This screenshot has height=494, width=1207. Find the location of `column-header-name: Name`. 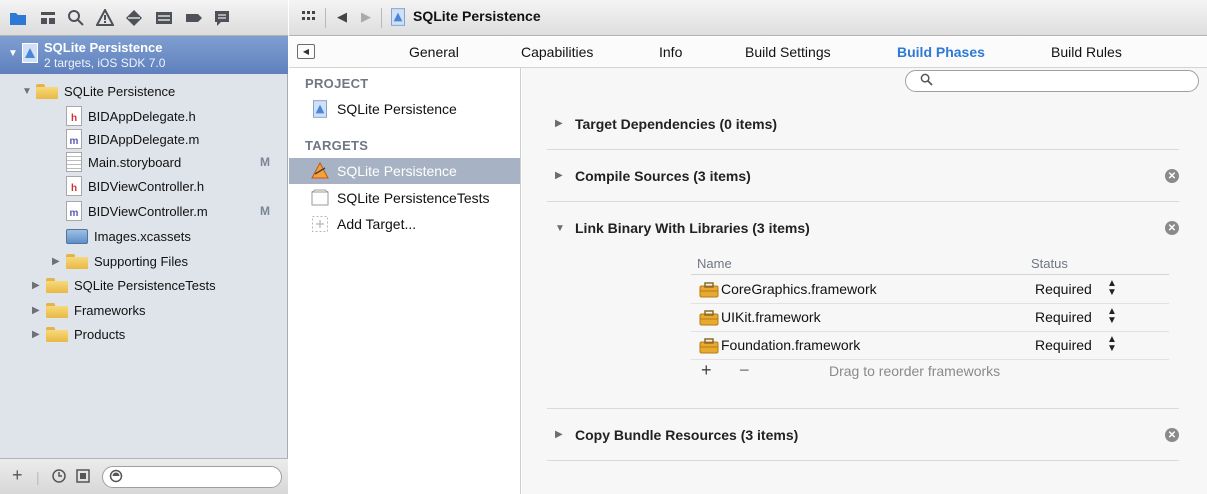

column-header-name: Name is located at coordinates (714, 263).